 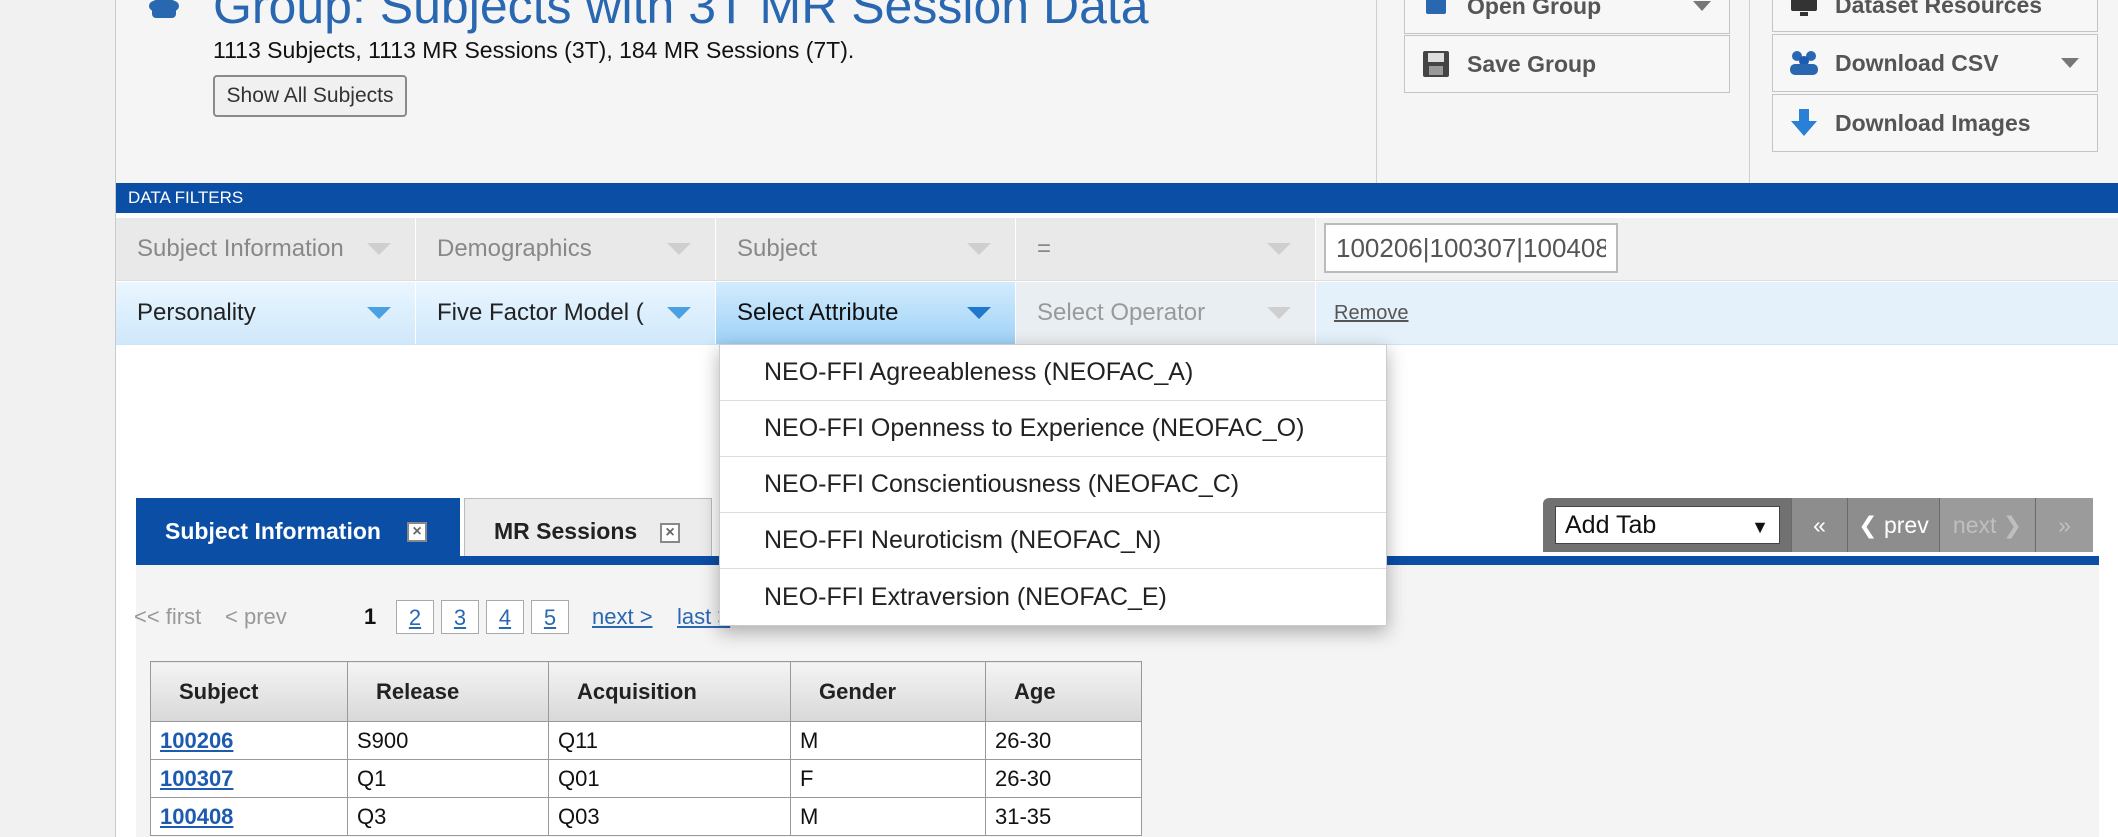 I want to click on tab-controls: Add Tab ▼ « ❮ prev next ❯ », so click(x=1818, y=525).